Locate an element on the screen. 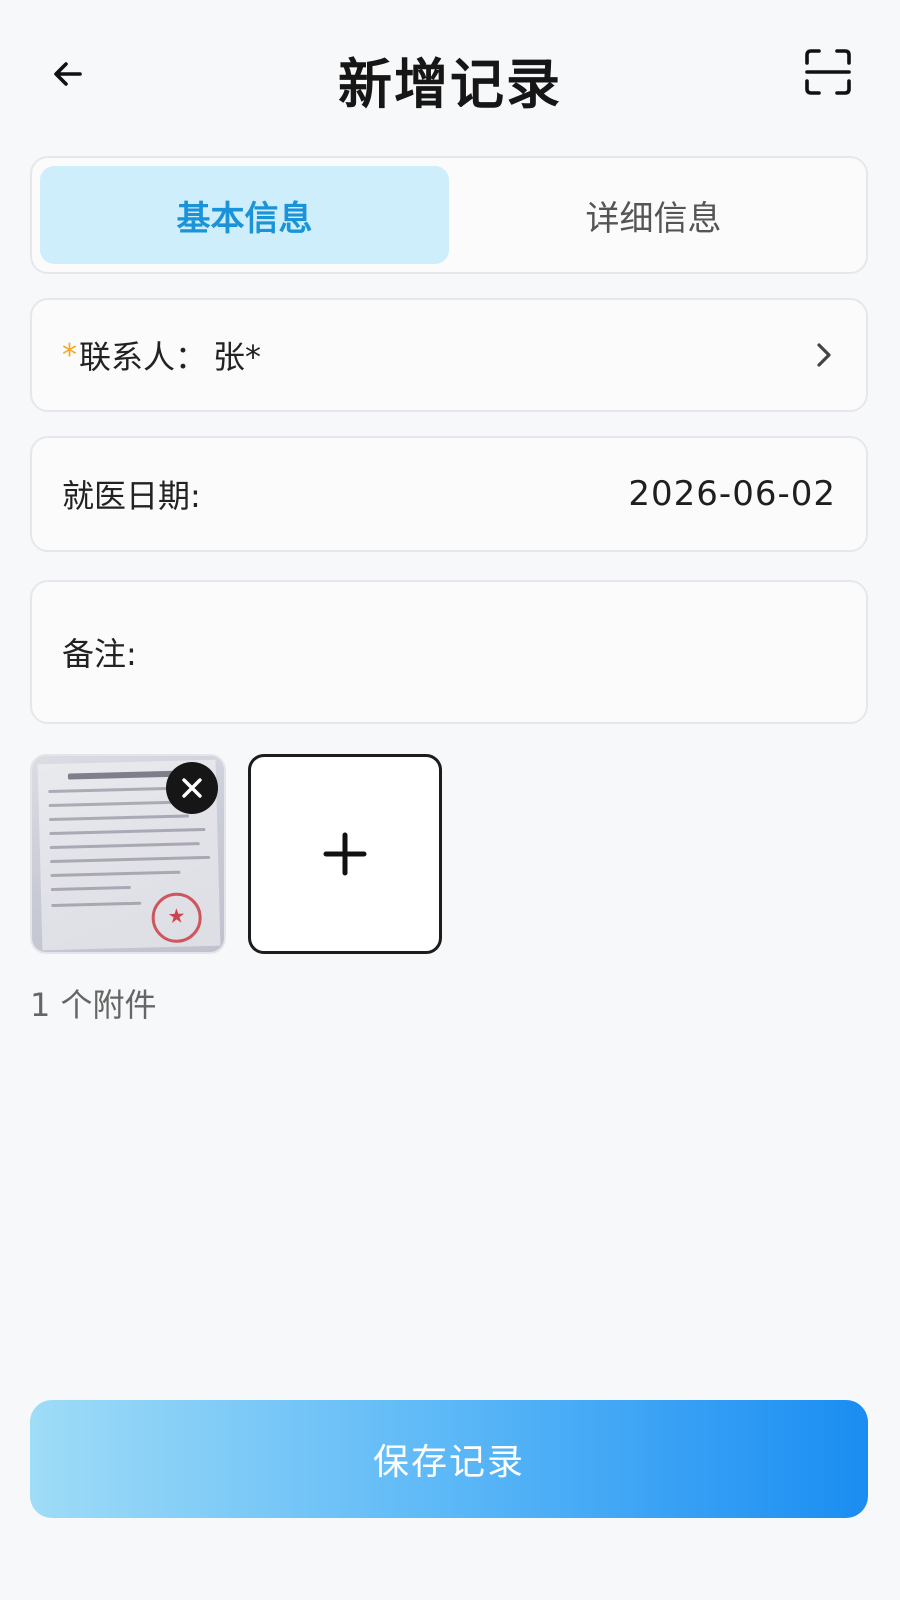  close-icon is located at coordinates (192, 788).